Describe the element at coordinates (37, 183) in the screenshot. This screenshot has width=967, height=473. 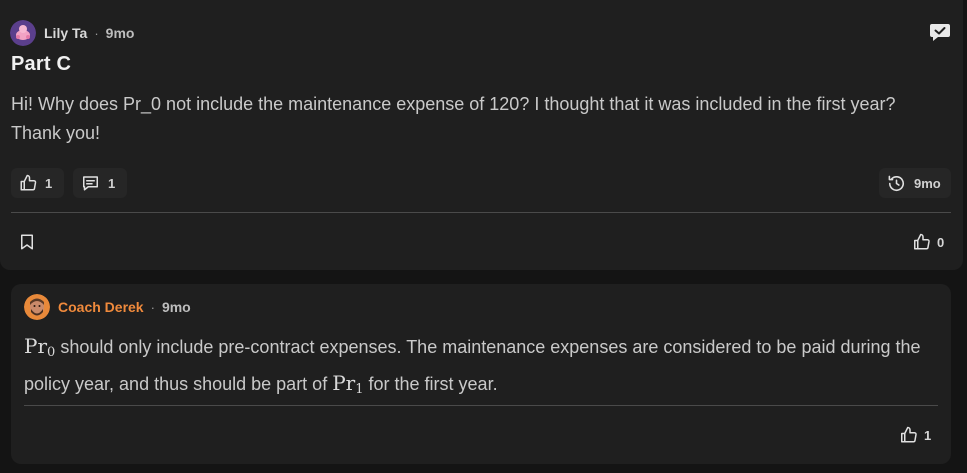
I see `like-button: 1` at that location.